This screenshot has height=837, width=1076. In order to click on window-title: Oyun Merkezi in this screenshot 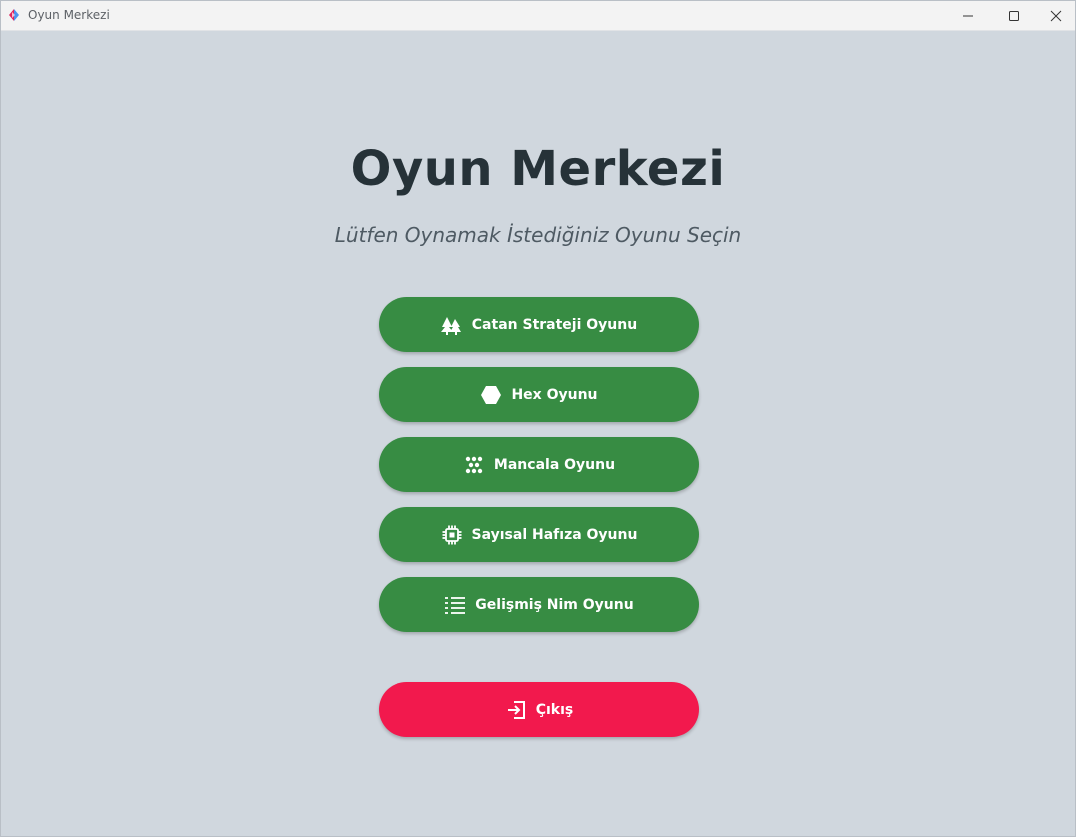, I will do `click(69, 15)`.